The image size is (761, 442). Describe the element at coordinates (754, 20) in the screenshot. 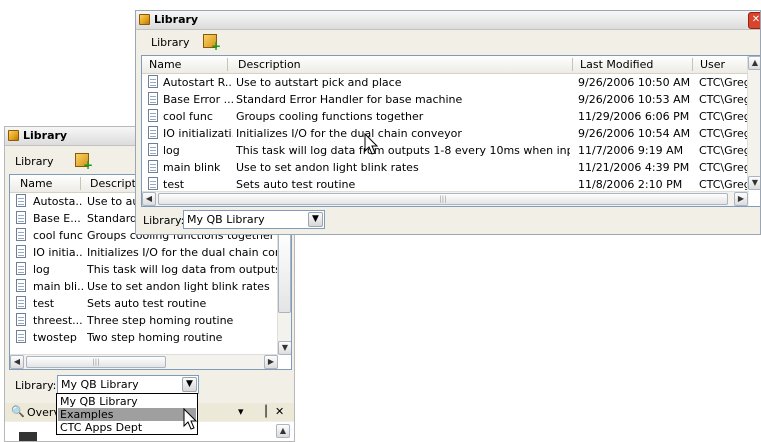

I see `close-window-button: ✕` at that location.